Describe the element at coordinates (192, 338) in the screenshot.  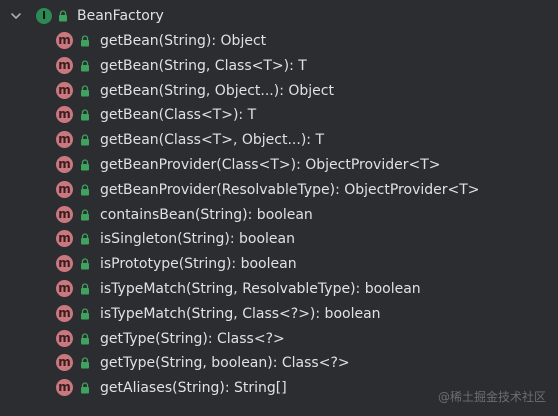
I see `method-label: getType(String): Class<?>` at that location.